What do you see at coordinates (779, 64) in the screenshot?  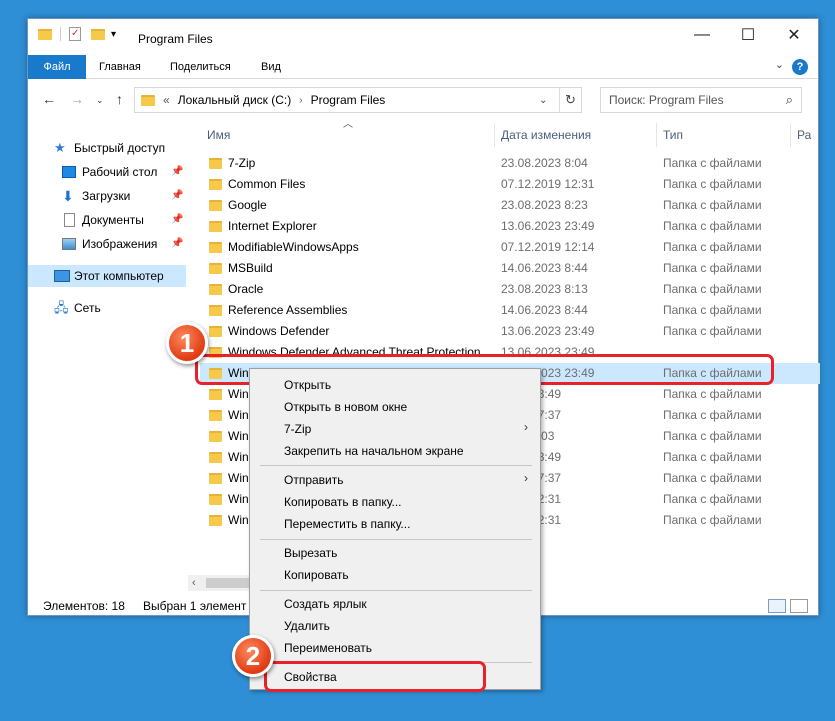 I see `chevron-down-icon: ⌄` at bounding box center [779, 64].